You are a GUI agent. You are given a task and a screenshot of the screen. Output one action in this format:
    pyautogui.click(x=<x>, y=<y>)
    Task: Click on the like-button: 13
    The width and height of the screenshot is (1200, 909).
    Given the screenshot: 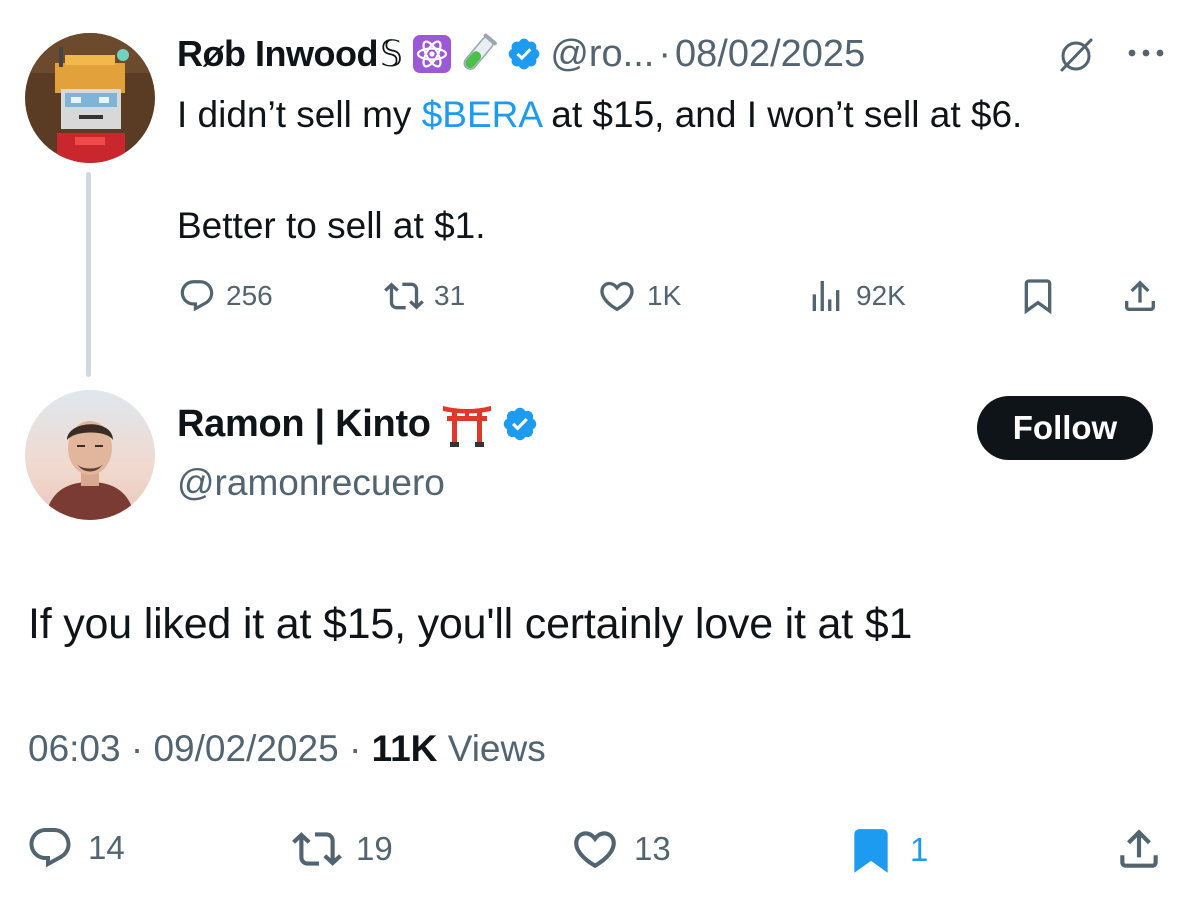 What is the action you would take?
    pyautogui.click(x=620, y=849)
    